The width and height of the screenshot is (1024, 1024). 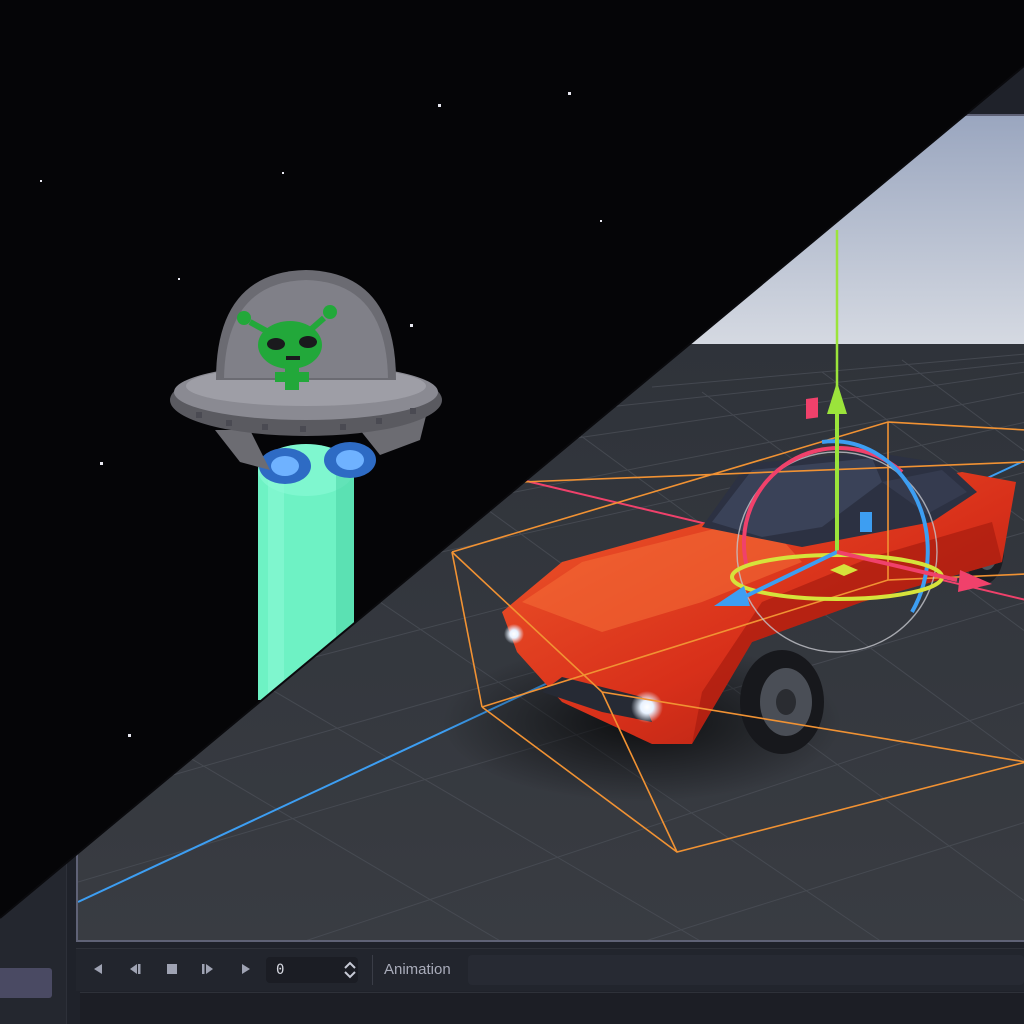 I want to click on stop-icon, so click(x=172, y=969).